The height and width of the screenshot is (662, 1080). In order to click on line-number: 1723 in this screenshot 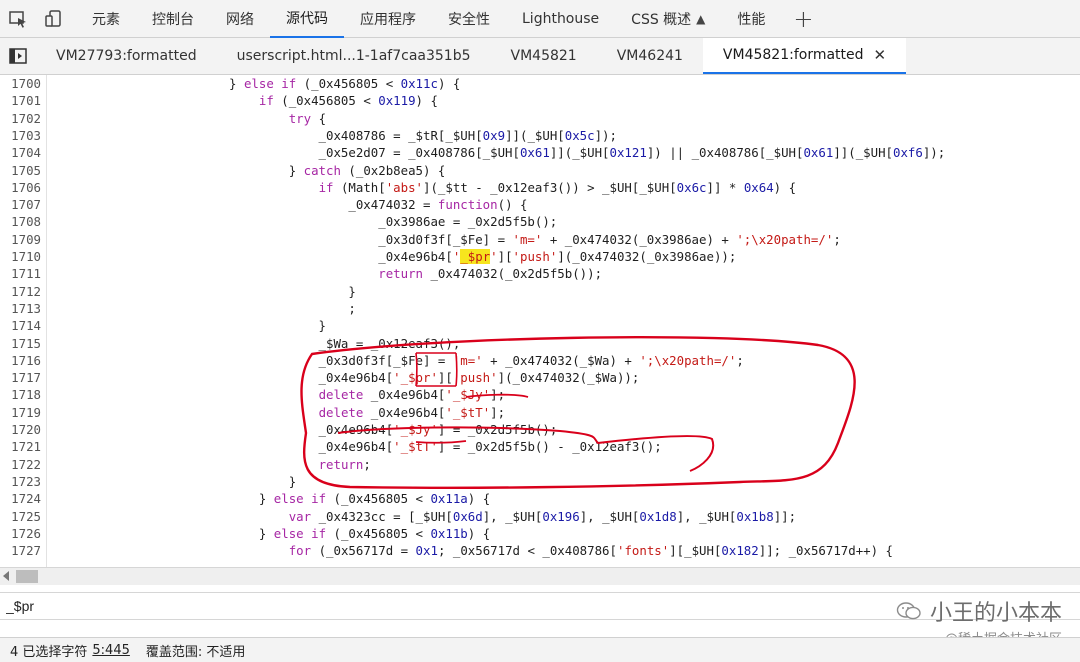, I will do `click(20, 481)`.